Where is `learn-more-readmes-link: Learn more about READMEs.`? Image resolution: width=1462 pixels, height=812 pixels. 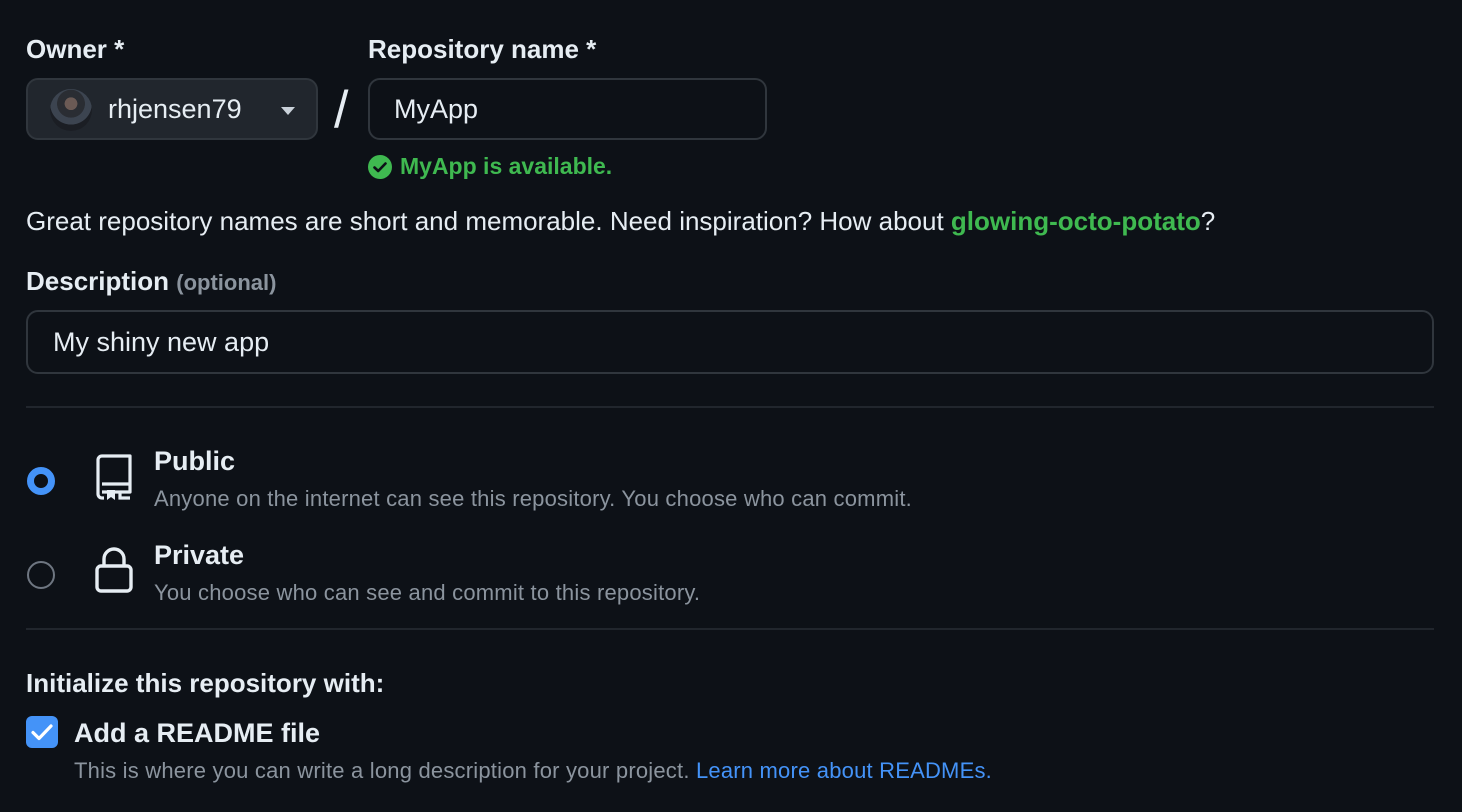
learn-more-readmes-link: Learn more about READMEs. is located at coordinates (844, 770).